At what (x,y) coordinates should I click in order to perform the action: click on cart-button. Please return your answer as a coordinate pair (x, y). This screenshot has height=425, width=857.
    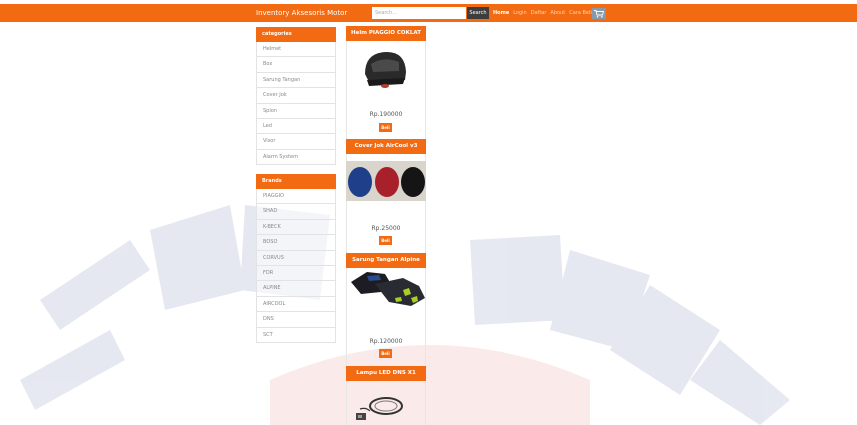
    Looking at the image, I should click on (599, 13).